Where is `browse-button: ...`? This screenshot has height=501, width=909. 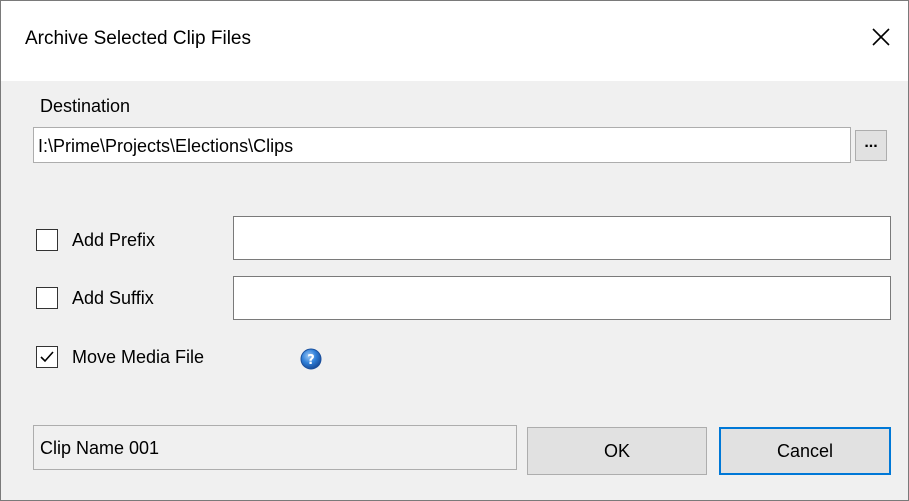
browse-button: ... is located at coordinates (871, 145).